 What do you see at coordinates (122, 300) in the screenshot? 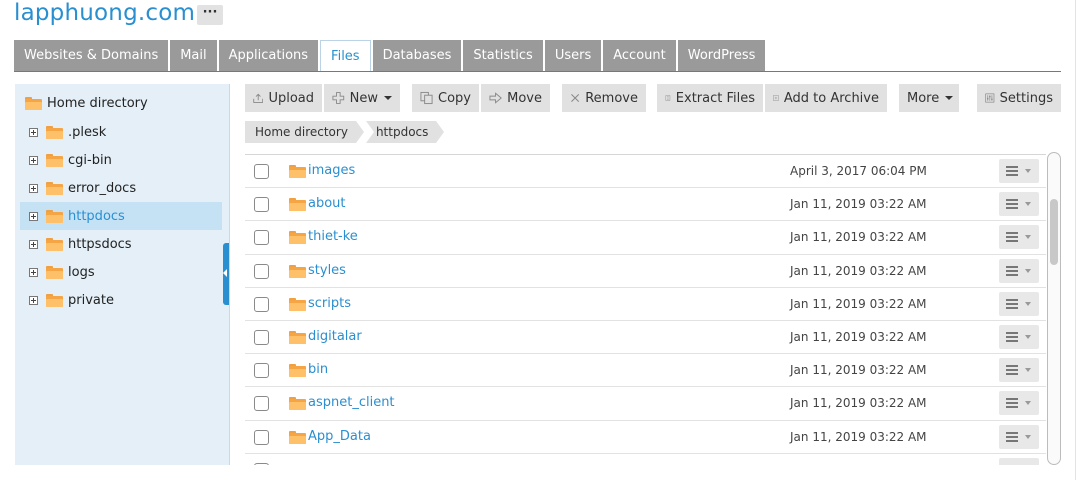
I see `tree-item-private: private` at bounding box center [122, 300].